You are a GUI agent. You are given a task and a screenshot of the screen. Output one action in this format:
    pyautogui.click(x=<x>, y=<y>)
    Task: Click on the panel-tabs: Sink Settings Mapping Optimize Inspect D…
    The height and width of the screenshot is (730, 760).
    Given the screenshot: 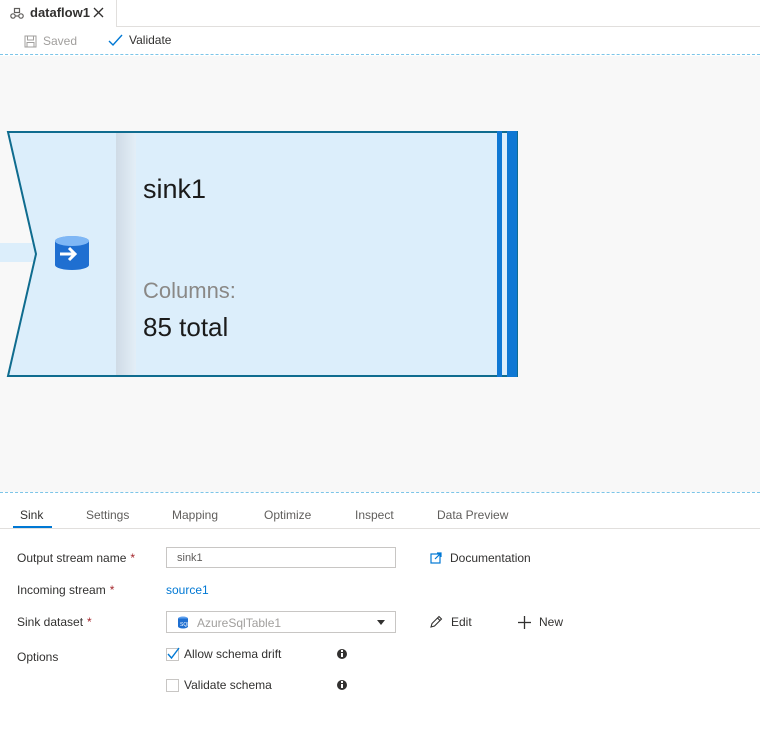 What is the action you would take?
    pyautogui.click(x=380, y=514)
    